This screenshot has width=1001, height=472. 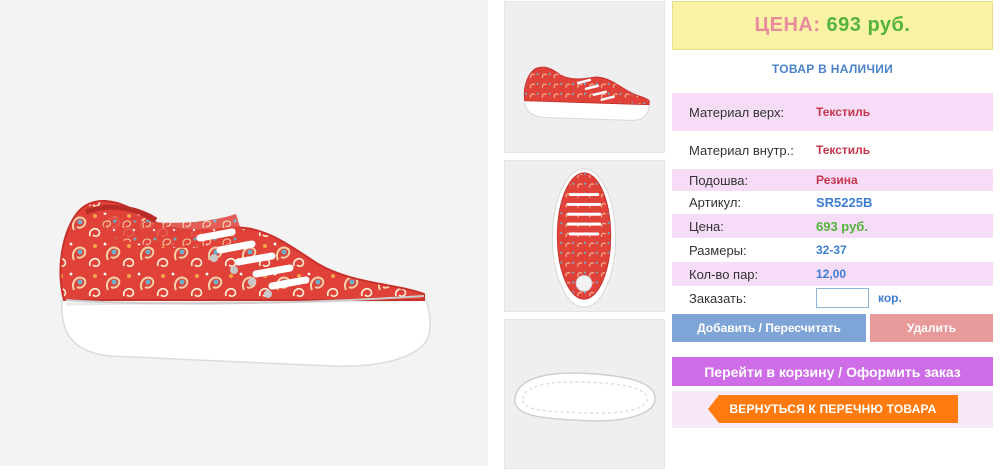 I want to click on spec-label: Кол-во пар:, so click(x=724, y=274).